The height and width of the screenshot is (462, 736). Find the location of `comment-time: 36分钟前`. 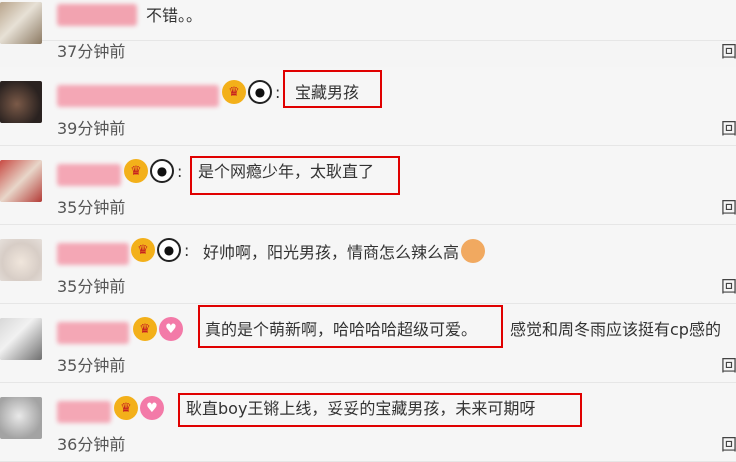

comment-time: 36分钟前 is located at coordinates (91, 444).